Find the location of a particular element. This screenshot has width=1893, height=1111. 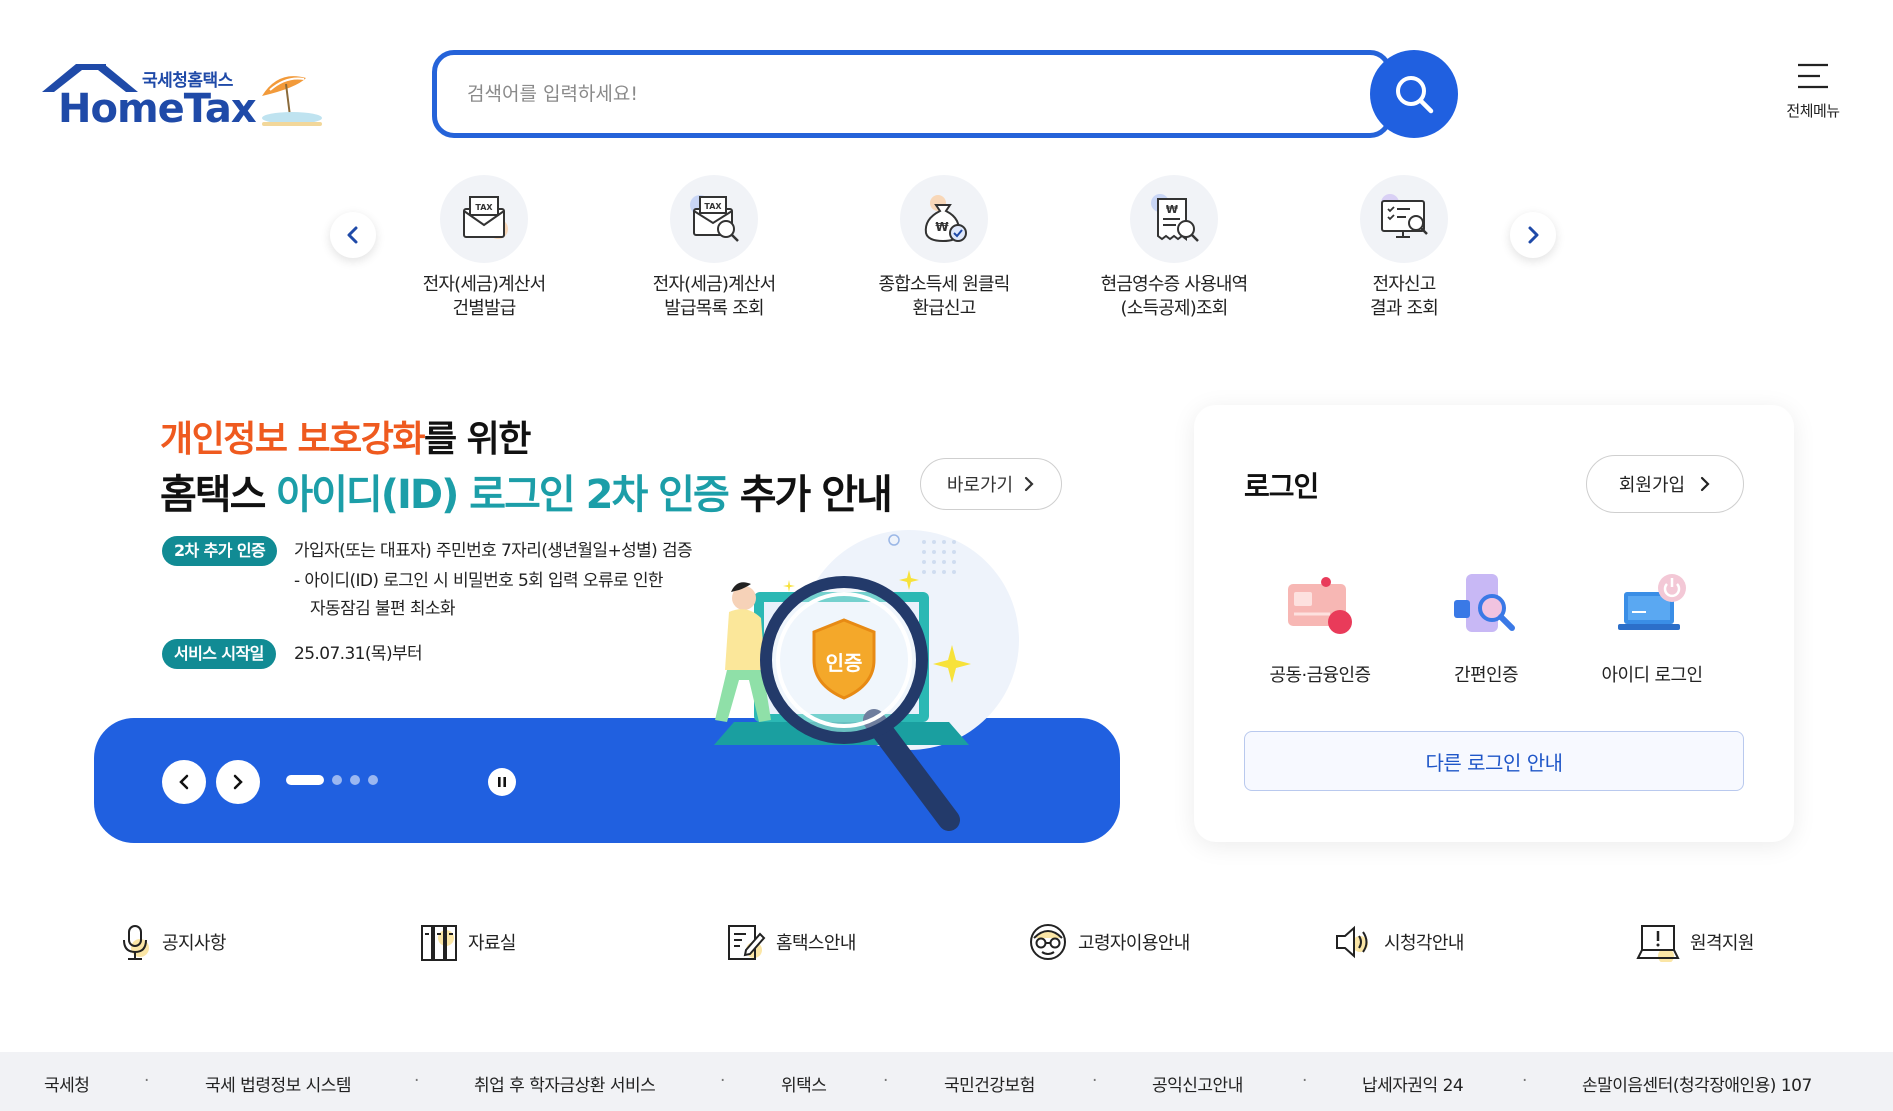

search-button is located at coordinates (1414, 94).